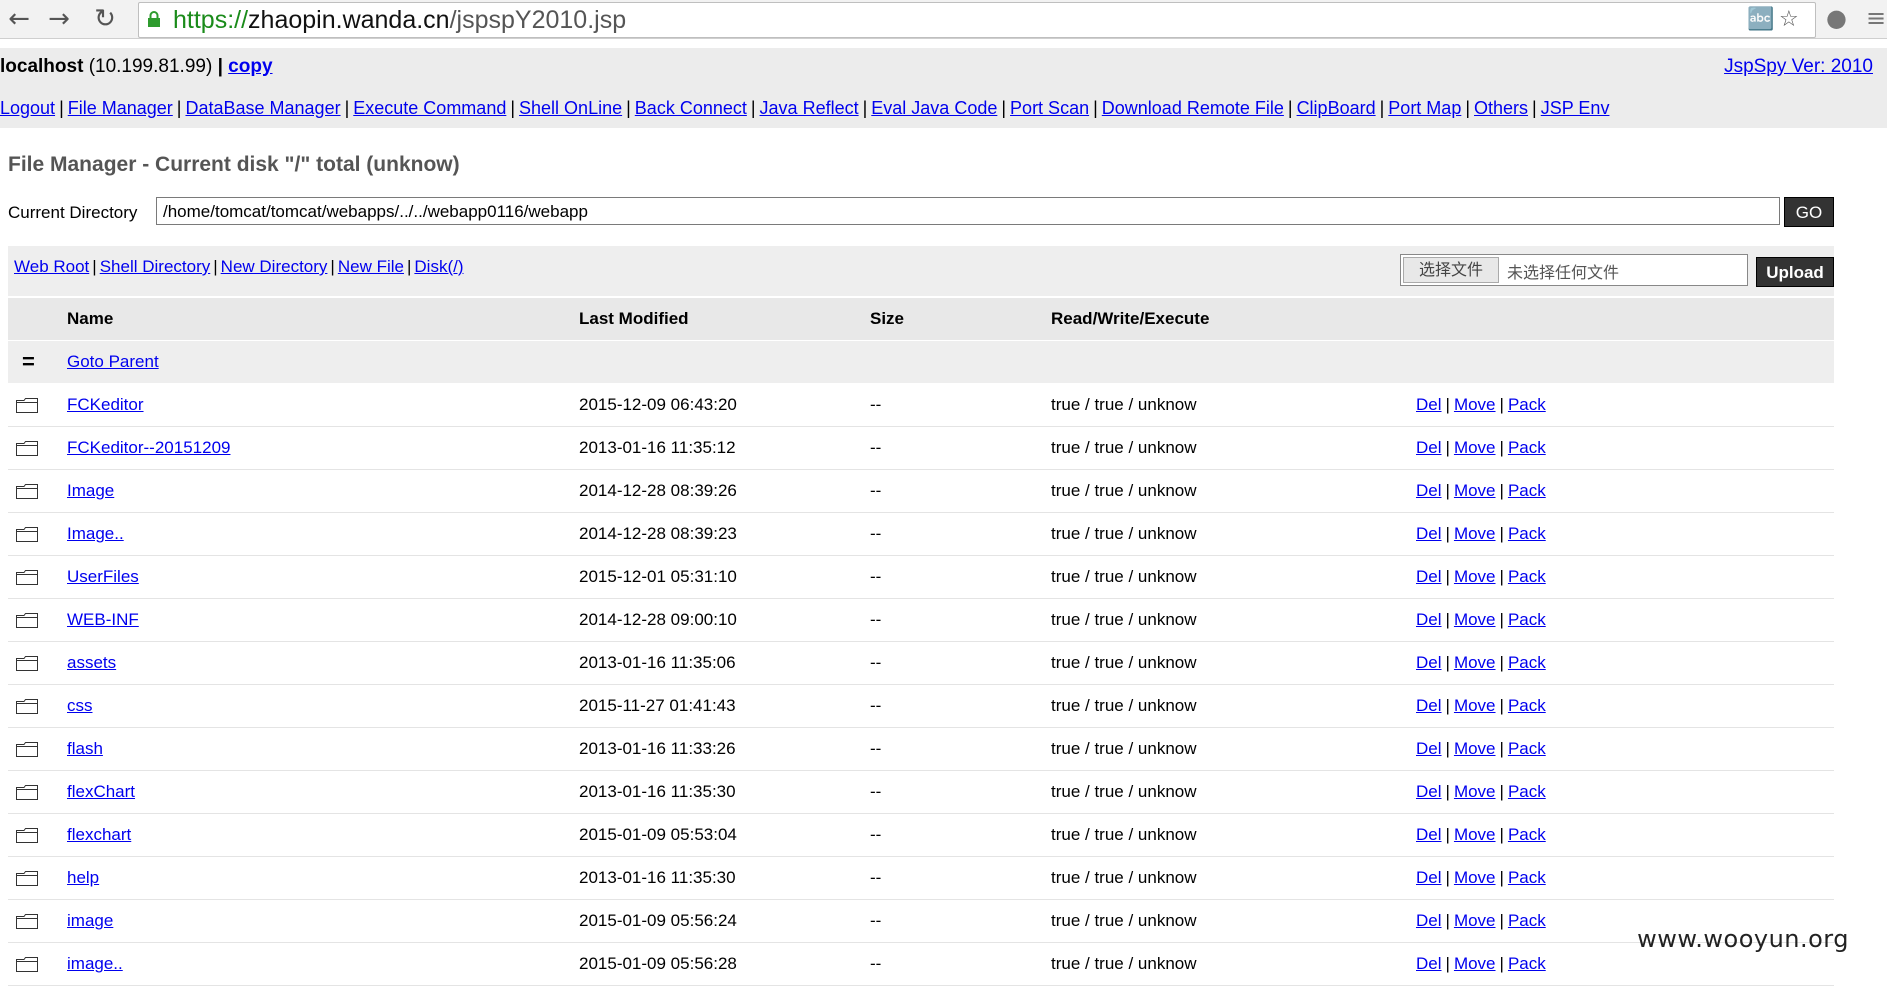  What do you see at coordinates (148, 448) in the screenshot?
I see `file-name-link: FCKeditor--20151209` at bounding box center [148, 448].